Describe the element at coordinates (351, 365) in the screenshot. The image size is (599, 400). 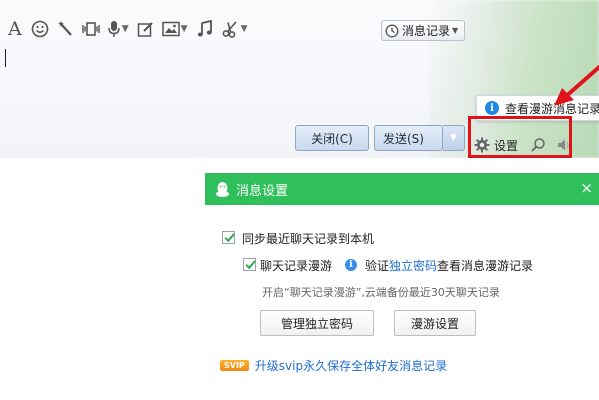
I see `svip-upgrade-link: 升级svip永久保存全体好友消息记录` at that location.